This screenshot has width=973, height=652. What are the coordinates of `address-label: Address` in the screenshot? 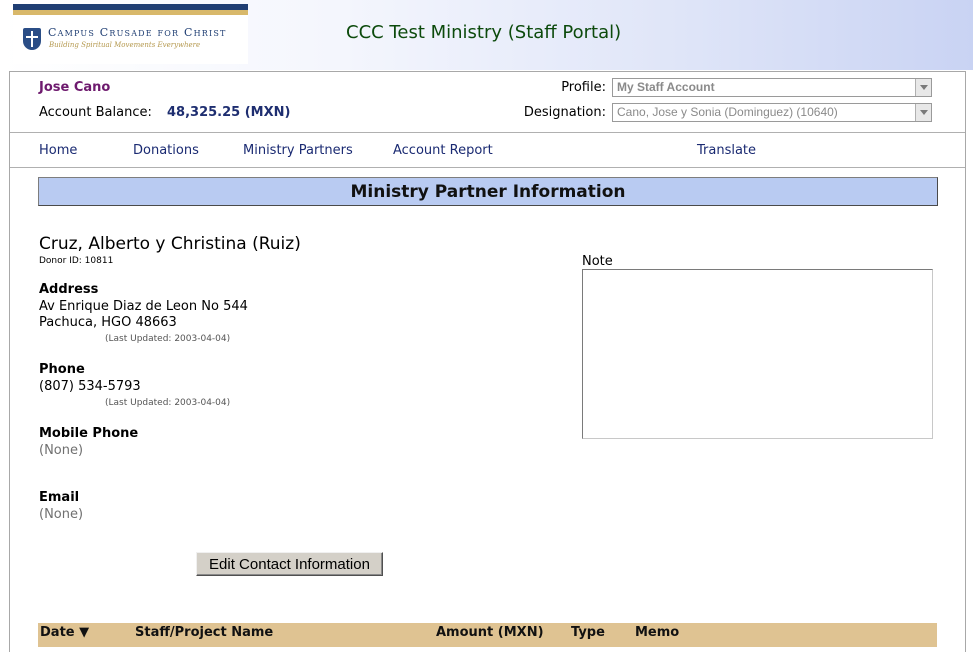 It's located at (69, 289).